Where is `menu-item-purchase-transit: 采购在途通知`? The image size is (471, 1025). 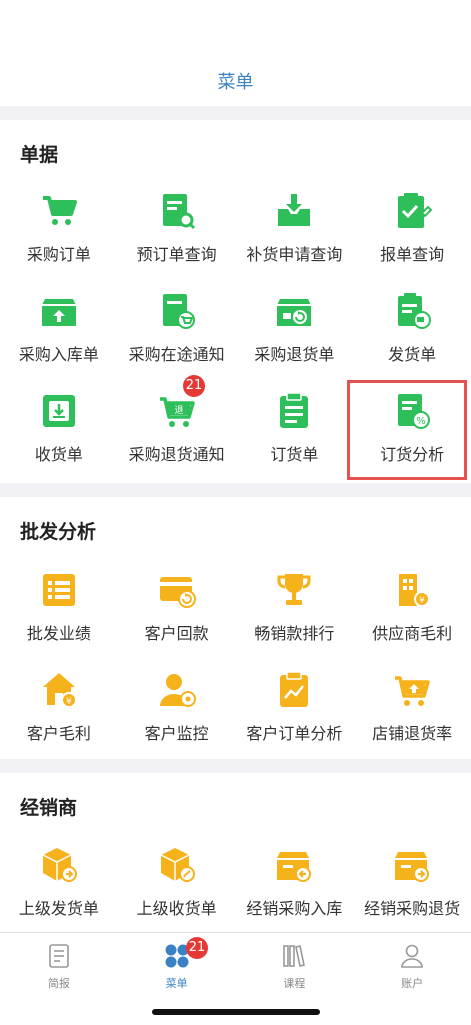 menu-item-purchase-transit: 采购在途通知 is located at coordinates (177, 333).